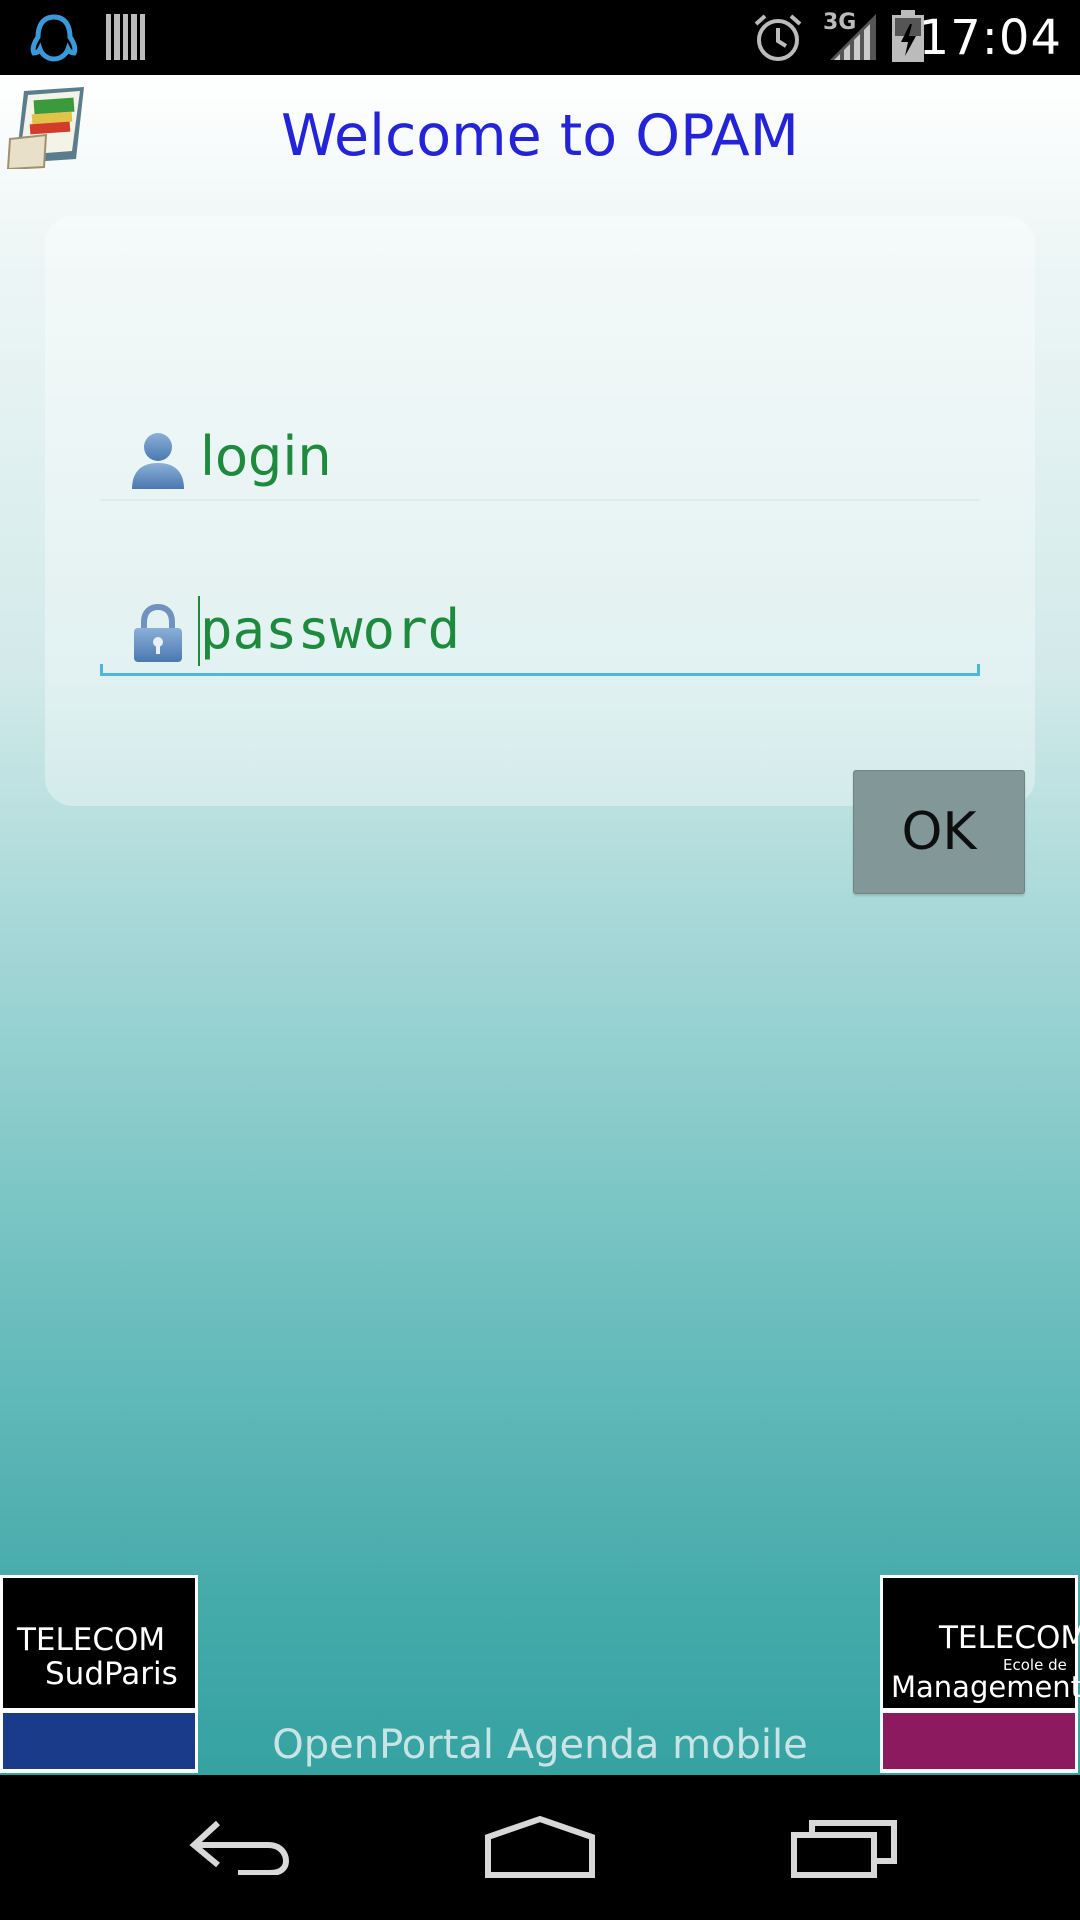 Image resolution: width=1080 pixels, height=1920 pixels. Describe the element at coordinates (939, 832) in the screenshot. I see `ok-button: OK` at that location.